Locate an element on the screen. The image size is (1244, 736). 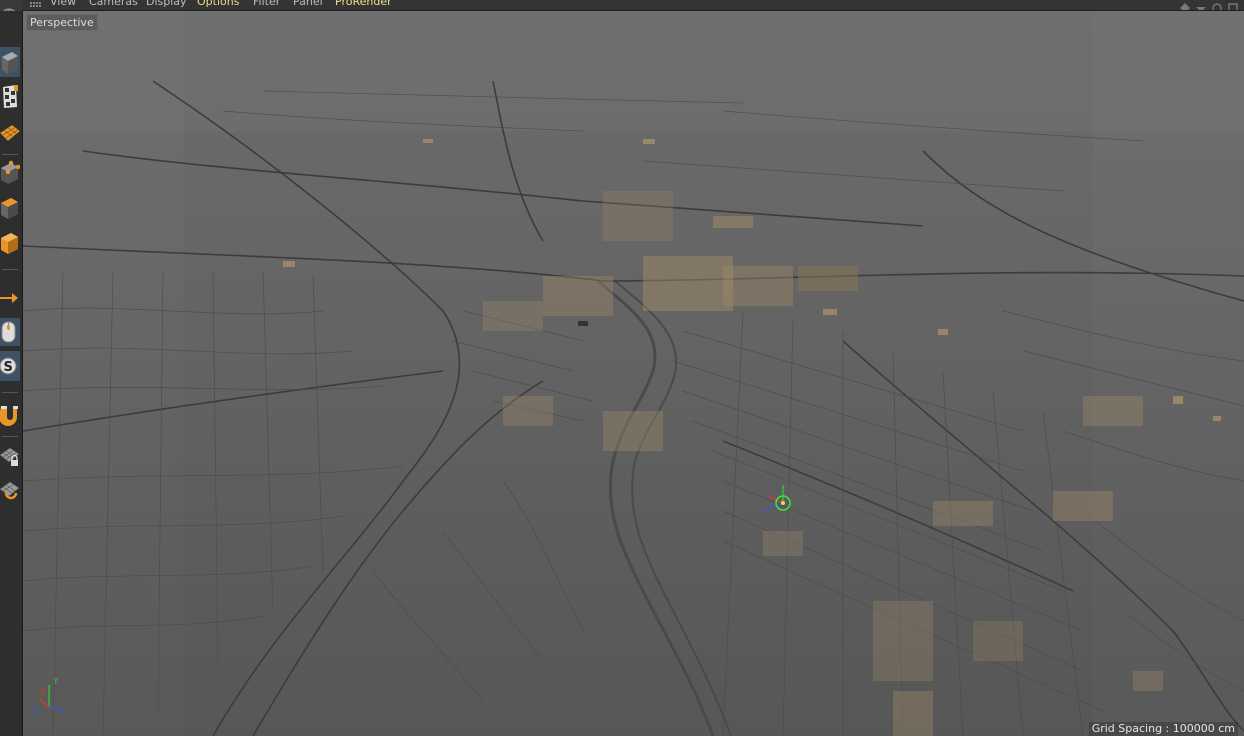
mouse-icon is located at coordinates (10, 332).